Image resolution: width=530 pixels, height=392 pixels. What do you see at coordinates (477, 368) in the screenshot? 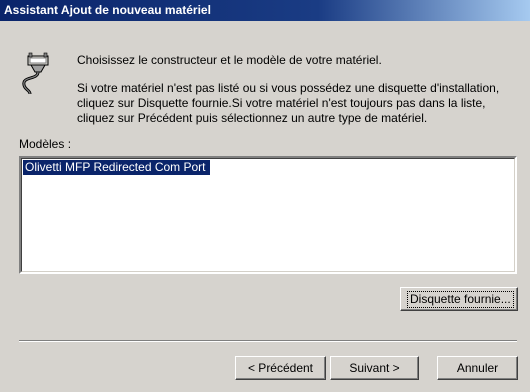
I see `cancel-button: Annuler` at bounding box center [477, 368].